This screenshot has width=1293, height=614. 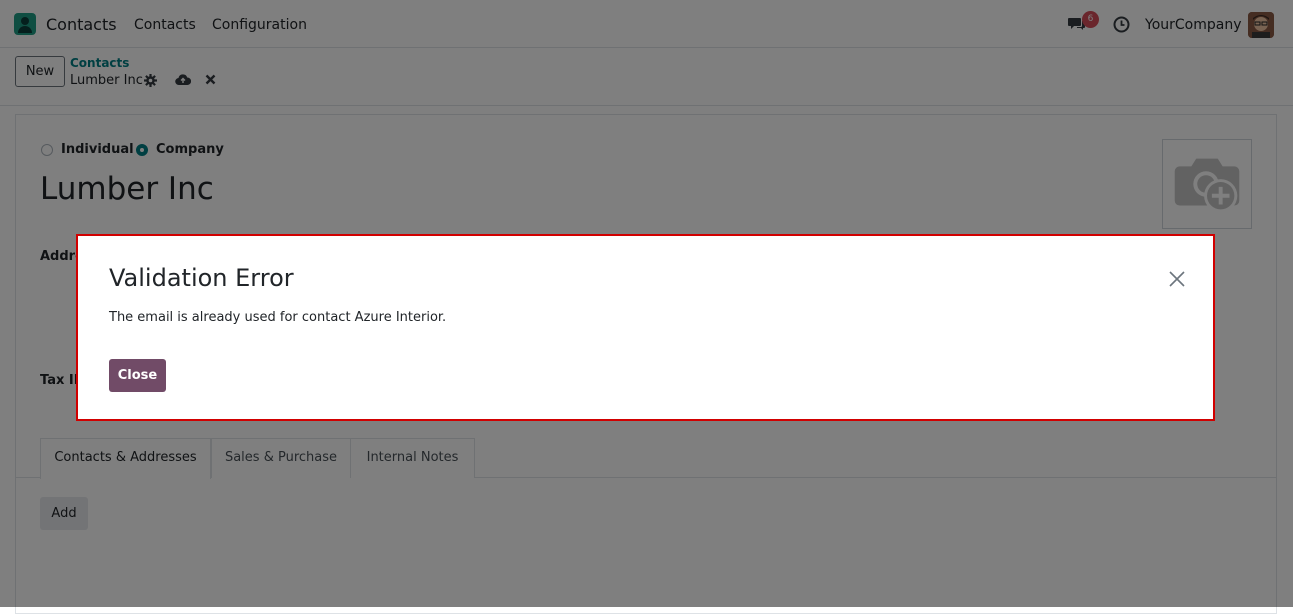 What do you see at coordinates (1177, 279) in the screenshot?
I see `close-icon` at bounding box center [1177, 279].